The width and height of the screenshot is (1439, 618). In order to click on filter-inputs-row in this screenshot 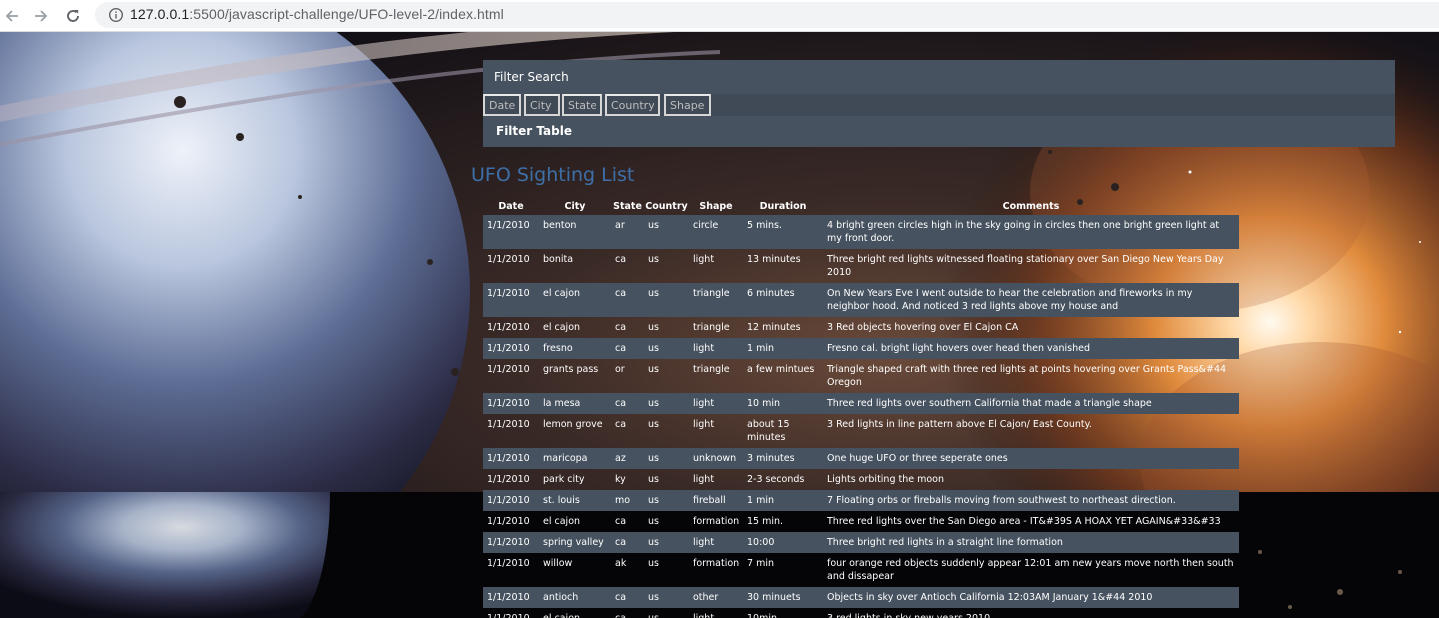, I will do `click(939, 105)`.